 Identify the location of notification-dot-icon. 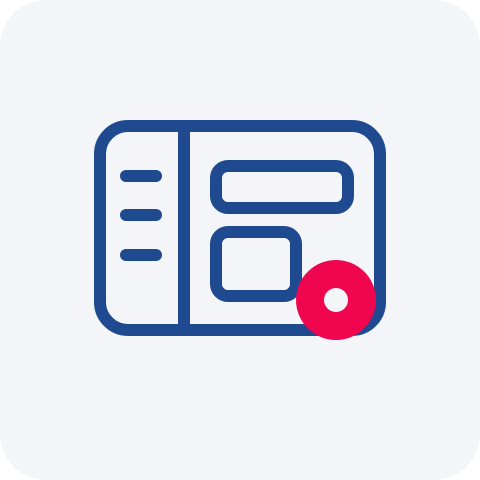
(336, 300).